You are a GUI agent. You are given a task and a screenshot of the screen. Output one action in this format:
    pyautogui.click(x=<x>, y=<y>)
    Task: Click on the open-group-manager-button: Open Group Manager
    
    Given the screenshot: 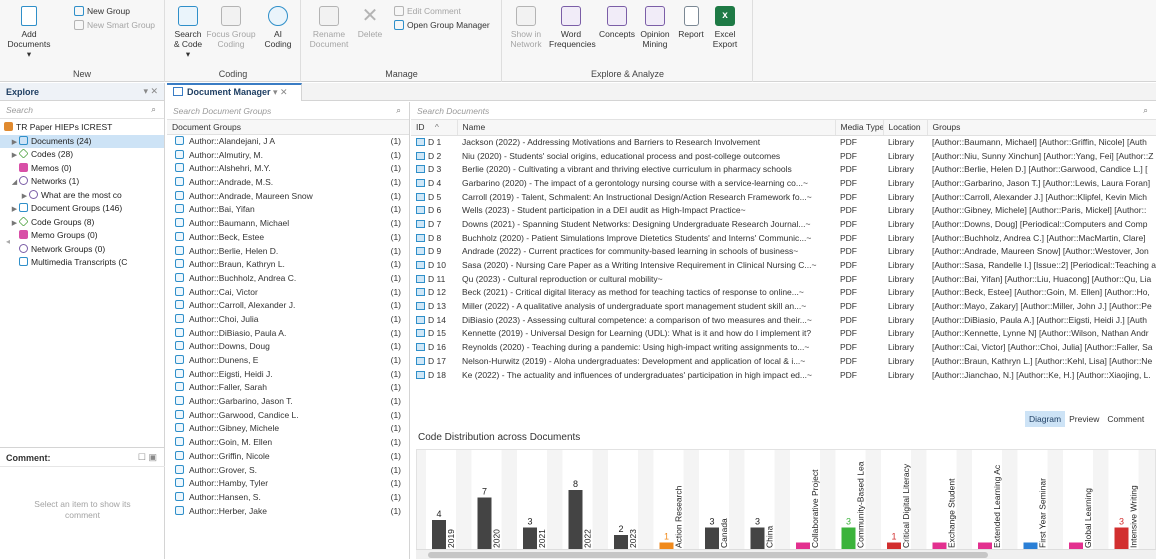 What is the action you would take?
    pyautogui.click(x=442, y=25)
    